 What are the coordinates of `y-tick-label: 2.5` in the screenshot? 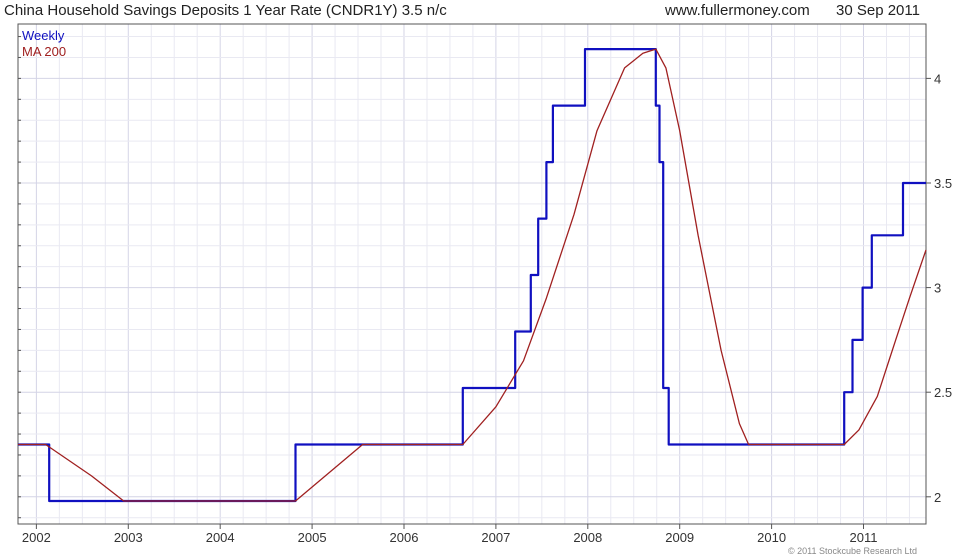 It's located at (943, 392).